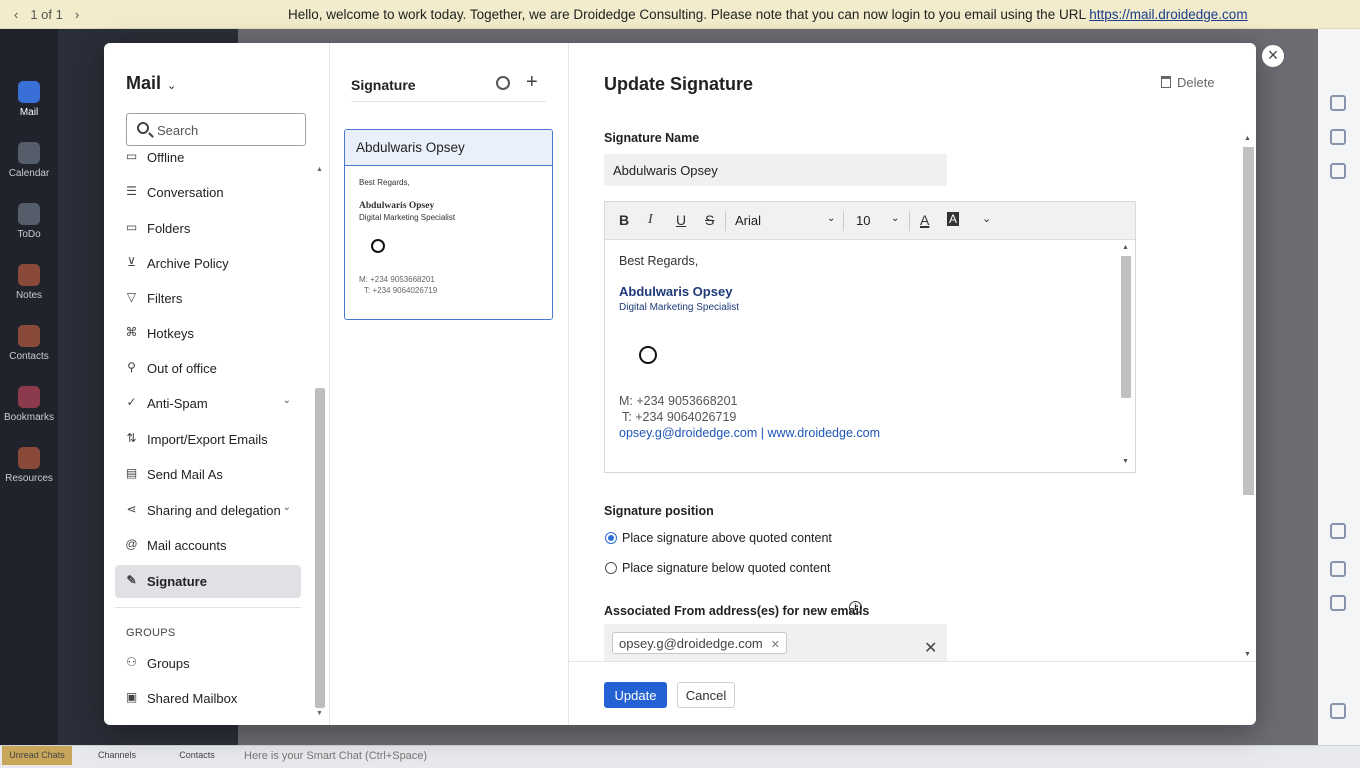  I want to click on nav-scrollbar: ▲ ▼, so click(320, 438).